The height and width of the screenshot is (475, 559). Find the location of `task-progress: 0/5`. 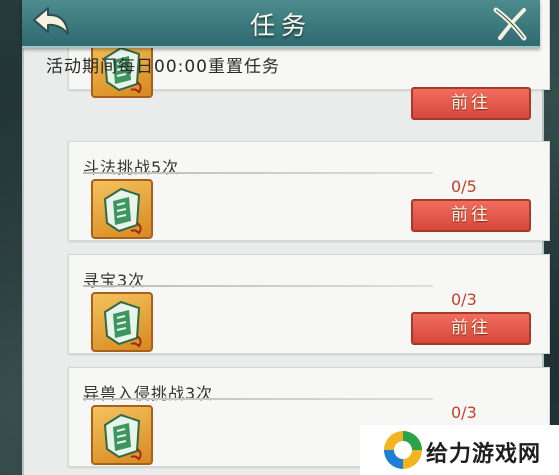

task-progress: 0/5 is located at coordinates (464, 186).